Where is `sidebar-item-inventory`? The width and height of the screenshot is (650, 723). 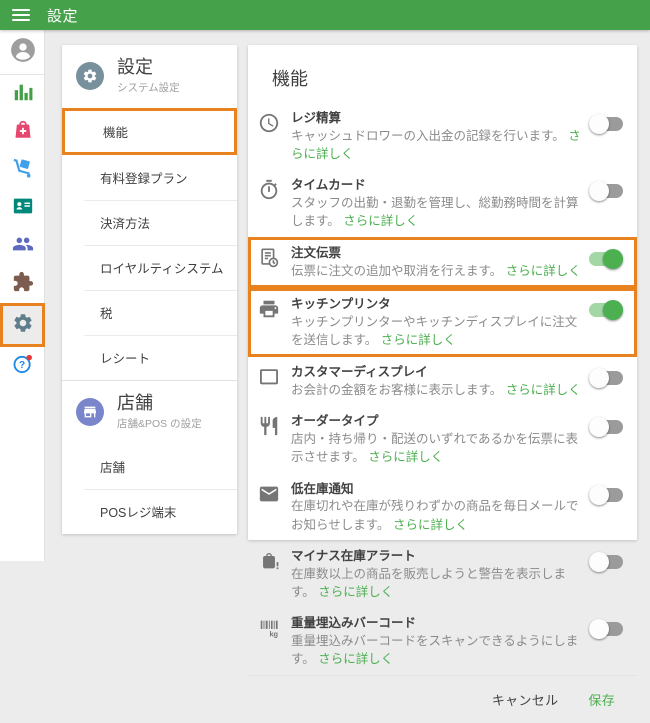 sidebar-item-inventory is located at coordinates (22, 170).